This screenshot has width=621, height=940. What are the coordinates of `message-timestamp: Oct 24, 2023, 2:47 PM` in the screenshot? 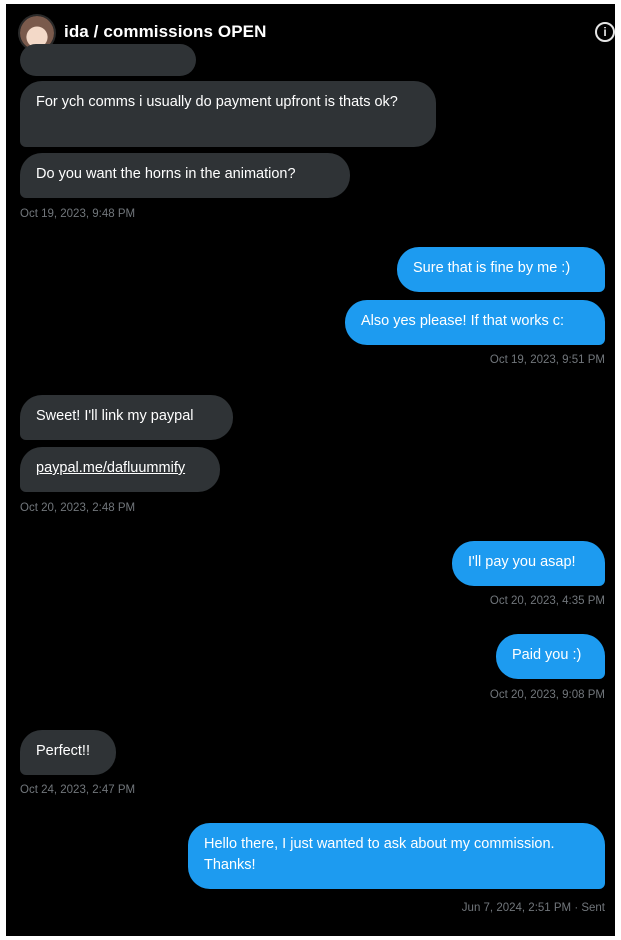 It's located at (78, 790).